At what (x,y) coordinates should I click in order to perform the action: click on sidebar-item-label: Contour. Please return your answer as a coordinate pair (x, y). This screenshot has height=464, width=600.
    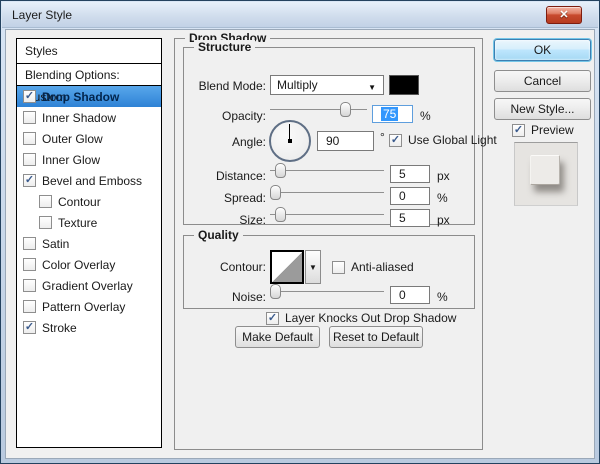
    Looking at the image, I should click on (79, 201).